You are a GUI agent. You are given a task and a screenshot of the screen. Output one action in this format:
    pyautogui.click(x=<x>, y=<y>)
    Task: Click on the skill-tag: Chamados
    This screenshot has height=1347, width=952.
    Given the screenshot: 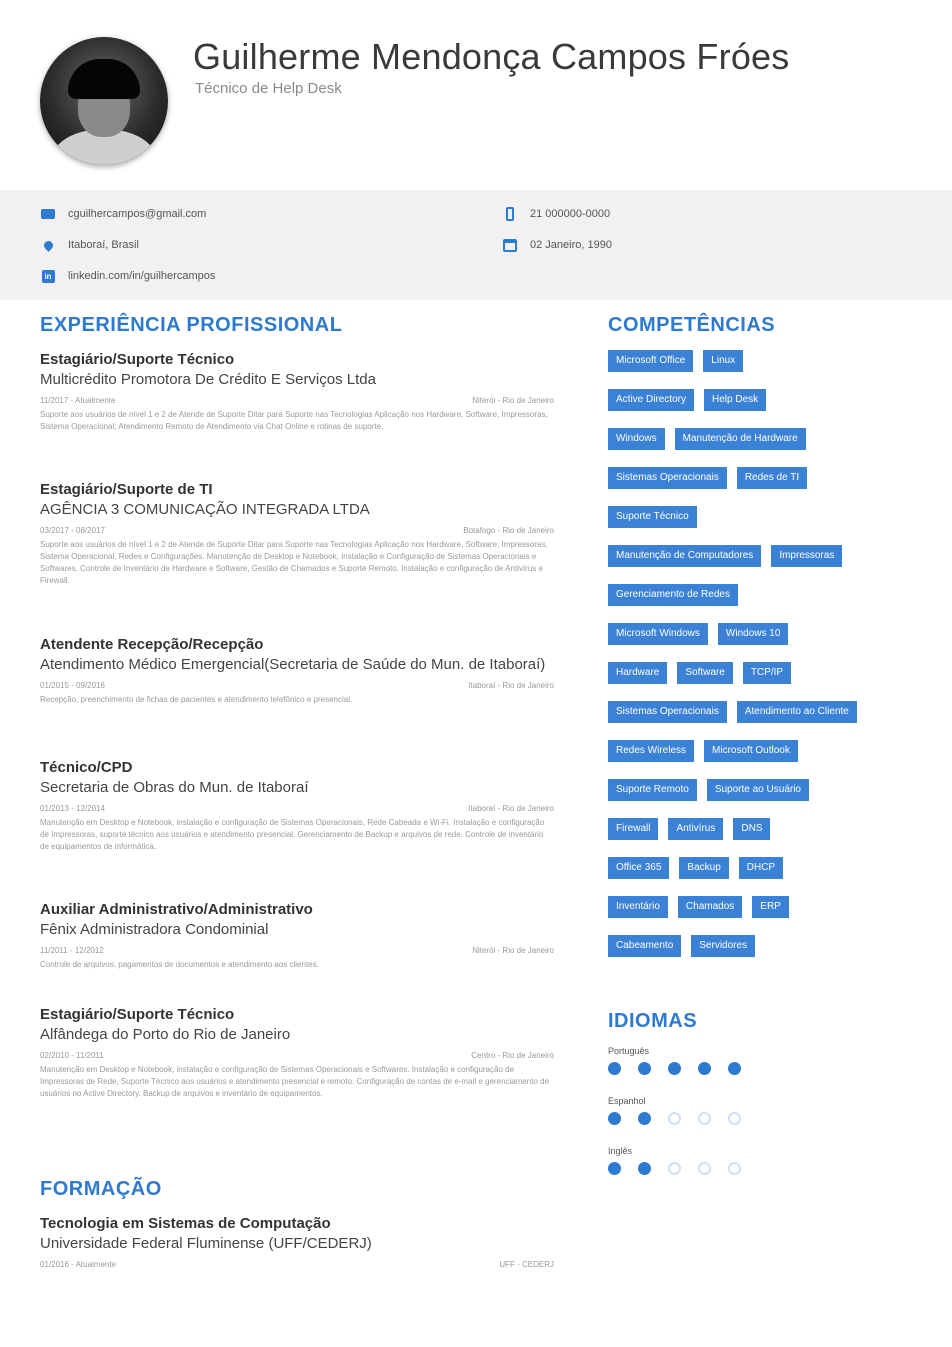 What is the action you would take?
    pyautogui.click(x=710, y=907)
    